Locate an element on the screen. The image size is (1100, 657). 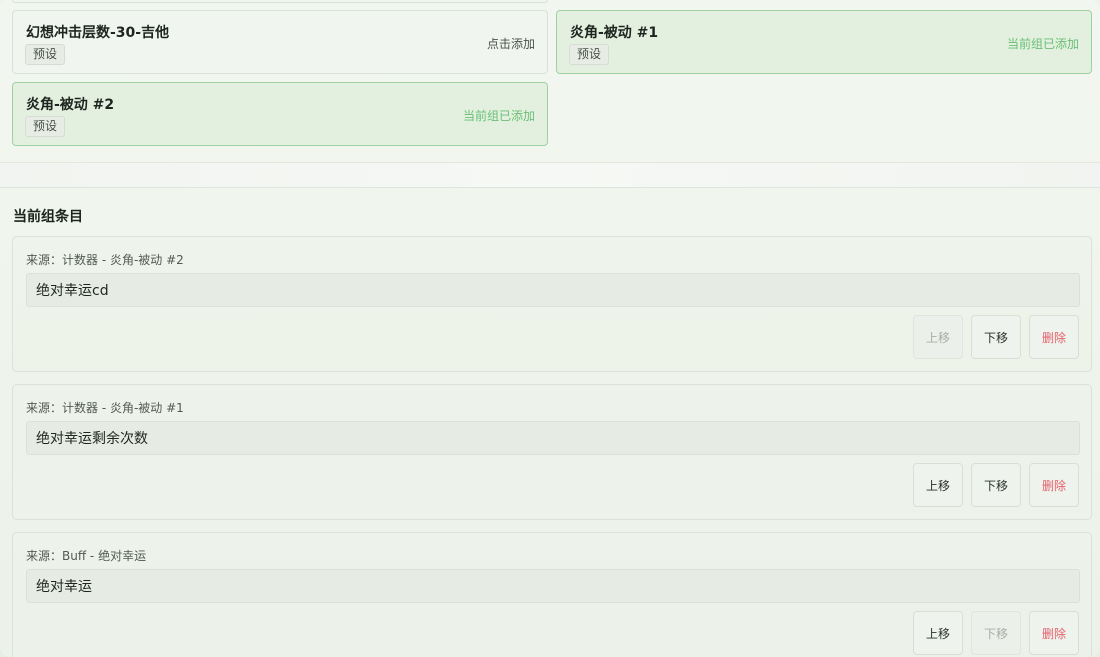
preset-card-1: 炎角-被动 #1 预设 当前组已添加 is located at coordinates (824, 42).